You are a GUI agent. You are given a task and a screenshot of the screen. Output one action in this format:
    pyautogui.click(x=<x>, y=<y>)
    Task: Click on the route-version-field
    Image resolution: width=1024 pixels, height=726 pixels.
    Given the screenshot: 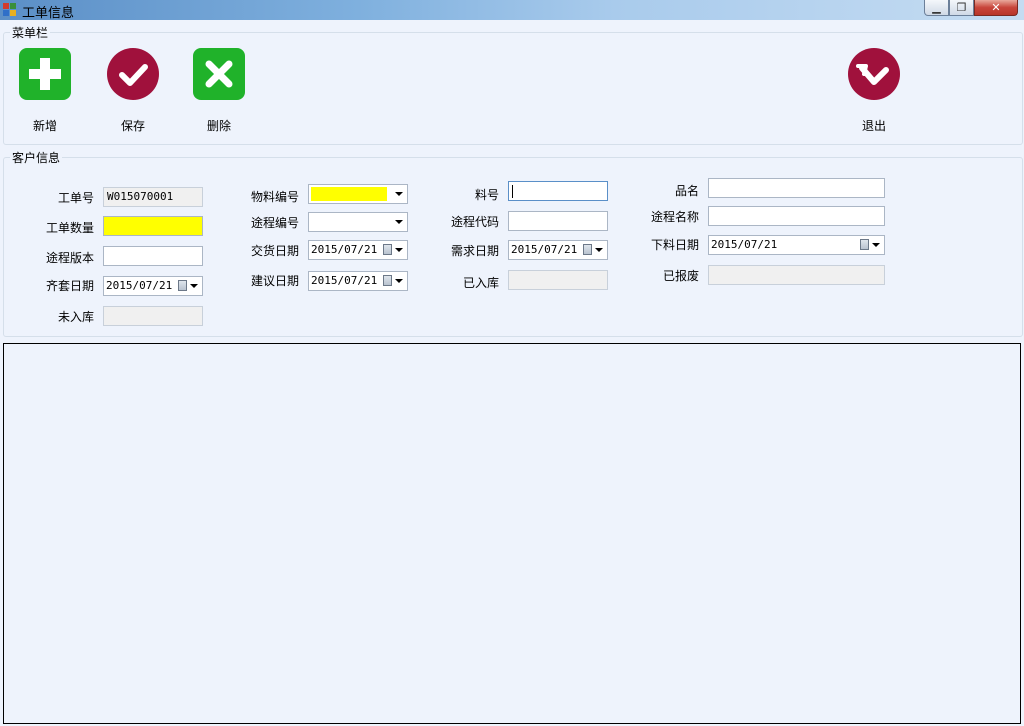 What is the action you would take?
    pyautogui.click(x=153, y=256)
    